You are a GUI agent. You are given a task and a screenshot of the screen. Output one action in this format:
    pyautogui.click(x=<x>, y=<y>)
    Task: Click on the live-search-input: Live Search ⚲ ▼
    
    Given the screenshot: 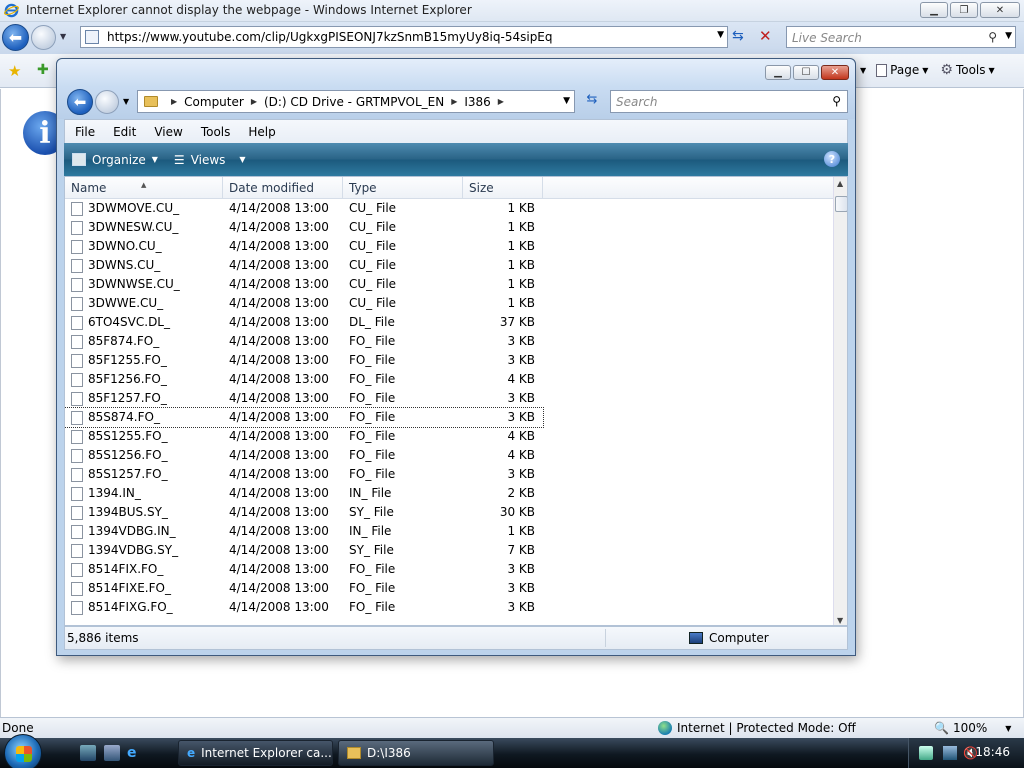 What is the action you would take?
    pyautogui.click(x=901, y=37)
    